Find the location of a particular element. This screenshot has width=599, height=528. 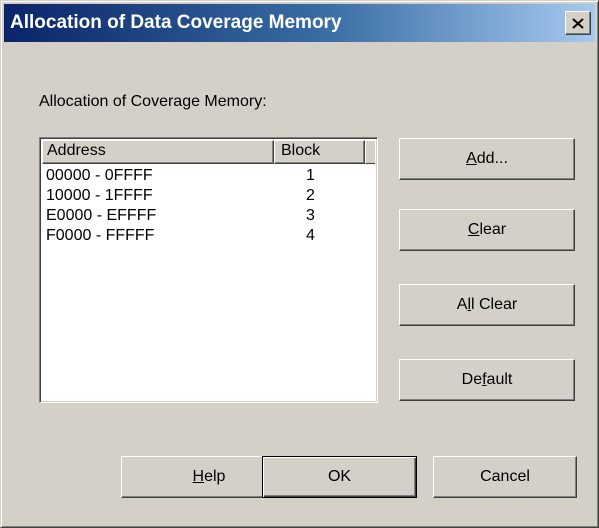

all-clear-button: All Clear is located at coordinates (487, 305).